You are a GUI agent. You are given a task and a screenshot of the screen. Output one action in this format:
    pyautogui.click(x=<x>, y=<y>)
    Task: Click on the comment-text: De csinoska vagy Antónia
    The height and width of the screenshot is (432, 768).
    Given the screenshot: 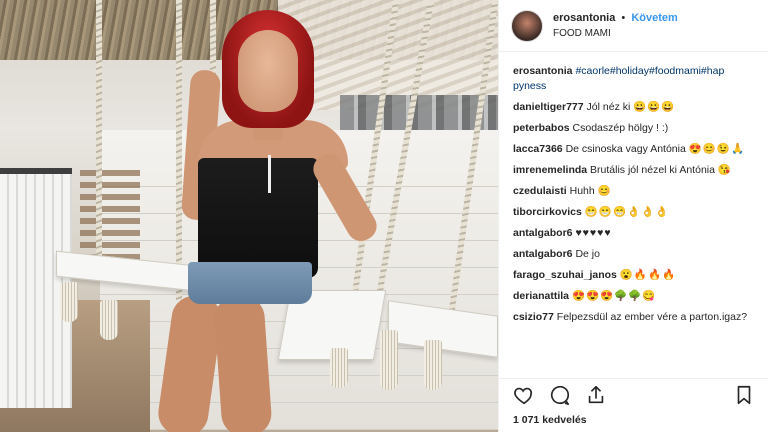 What is the action you would take?
    pyautogui.click(x=625, y=149)
    